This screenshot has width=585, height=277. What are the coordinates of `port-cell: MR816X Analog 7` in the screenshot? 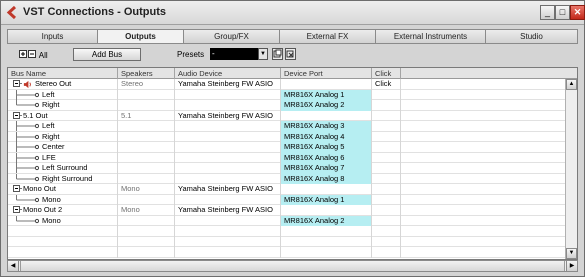 It's located at (326, 168).